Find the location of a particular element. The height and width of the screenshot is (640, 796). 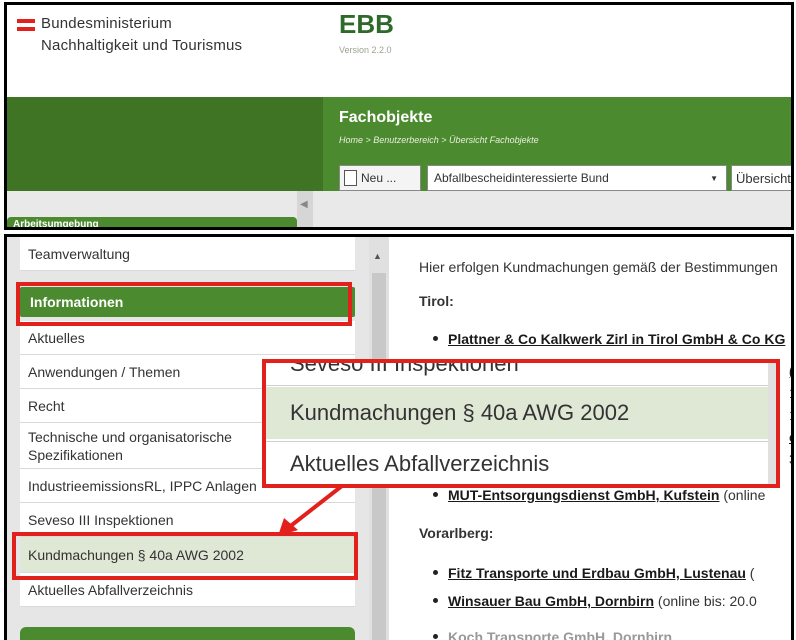

heading-vorarlberg: Vorarlberg: is located at coordinates (456, 533).